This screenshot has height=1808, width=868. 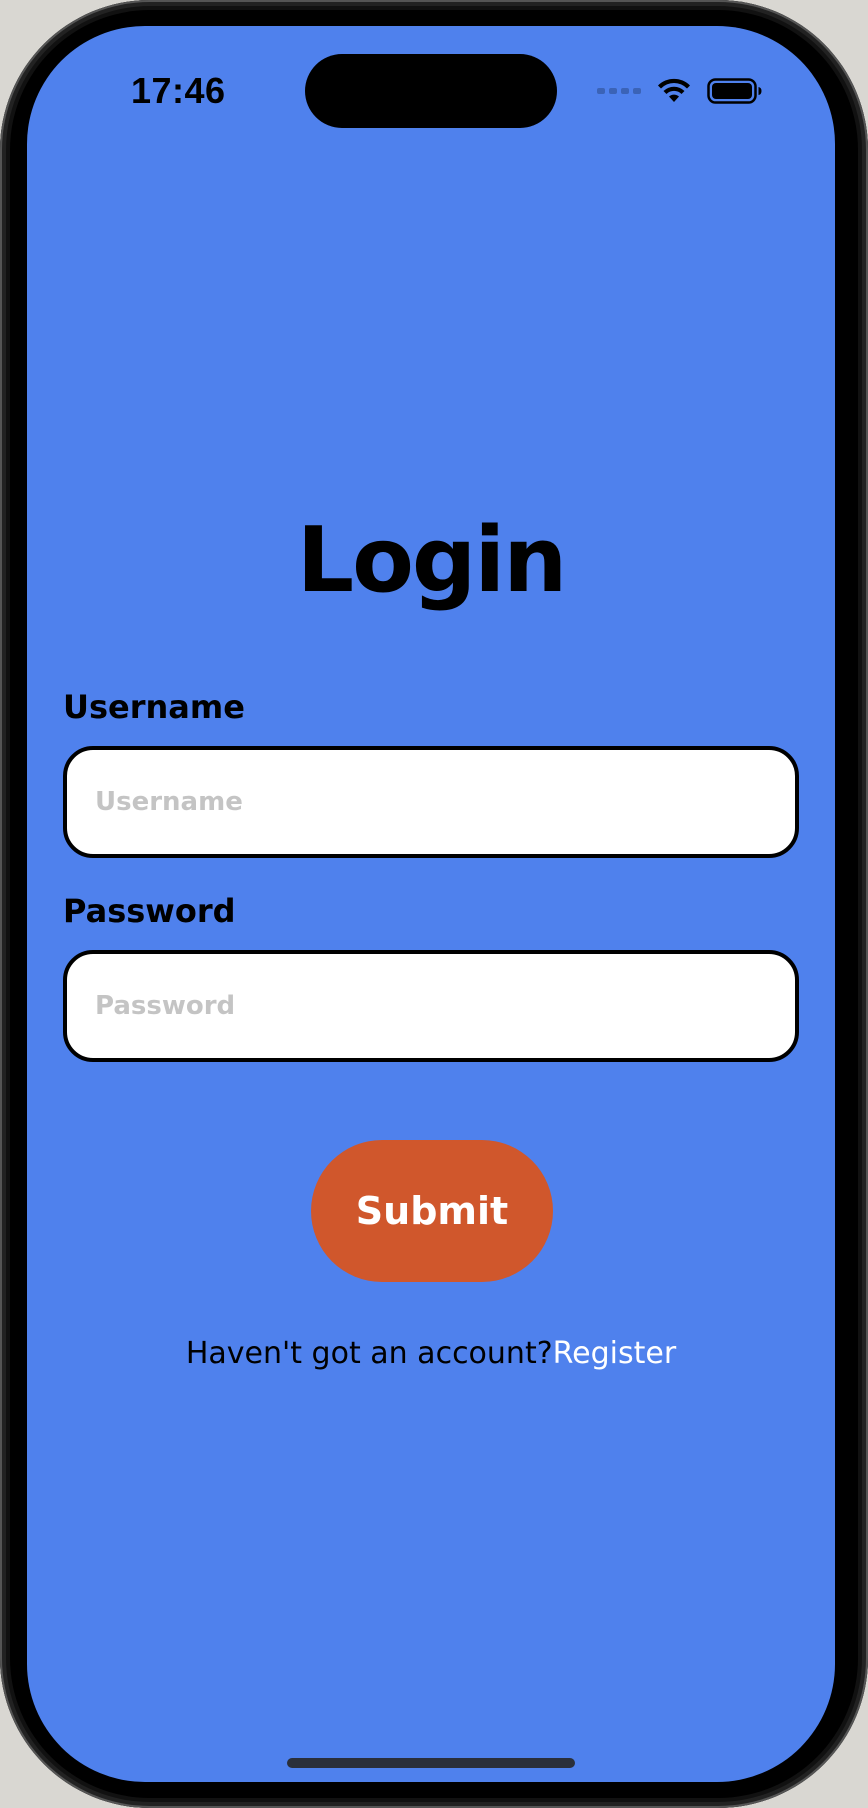 I want to click on username-label: Username, so click(x=154, y=707).